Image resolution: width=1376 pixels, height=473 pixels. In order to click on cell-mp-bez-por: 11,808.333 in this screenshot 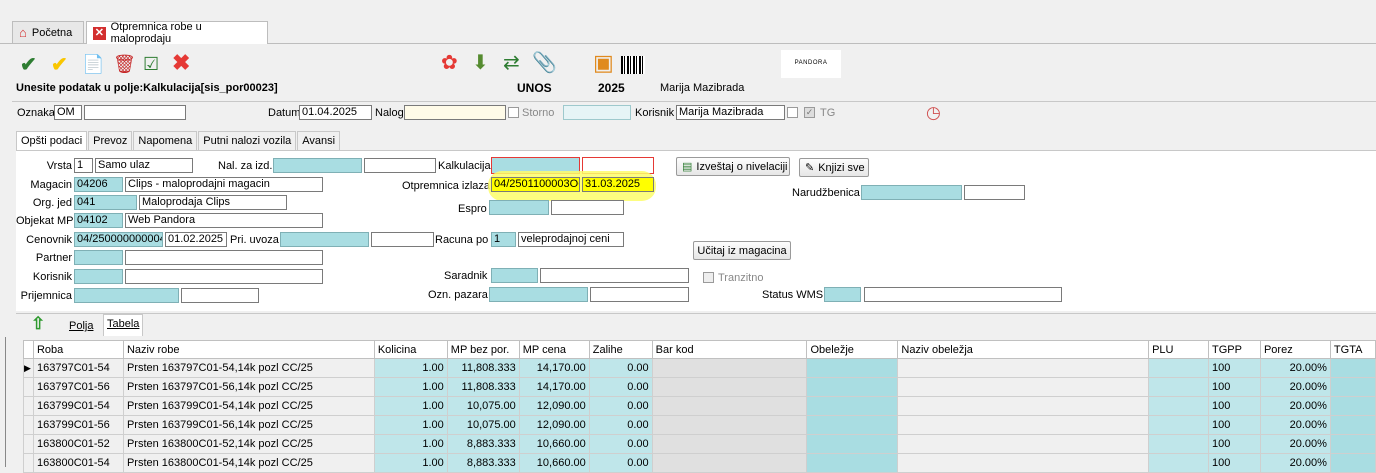, I will do `click(483, 387)`.